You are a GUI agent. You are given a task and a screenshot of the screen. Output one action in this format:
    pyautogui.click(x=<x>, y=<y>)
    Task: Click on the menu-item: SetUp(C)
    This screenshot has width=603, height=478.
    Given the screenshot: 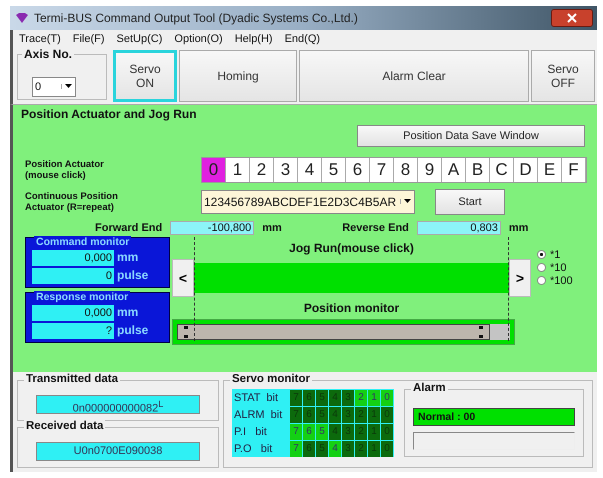 What is the action you would take?
    pyautogui.click(x=139, y=38)
    